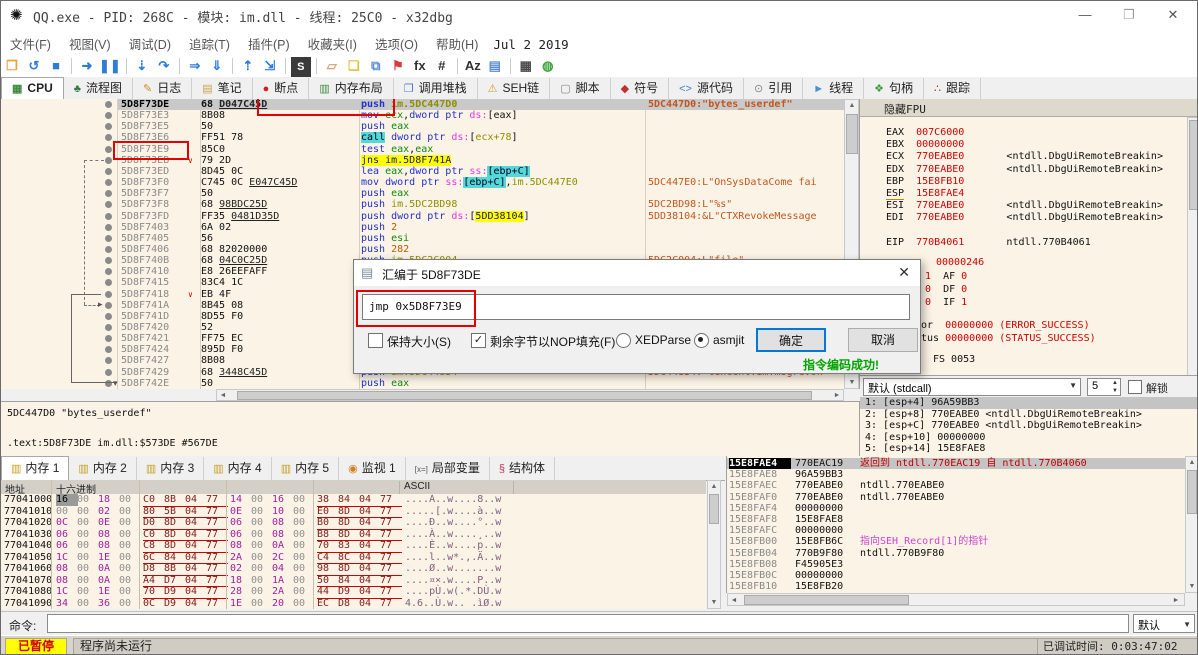 This screenshot has height=655, width=1198. I want to click on step-over-icon: ↷, so click(164, 66).